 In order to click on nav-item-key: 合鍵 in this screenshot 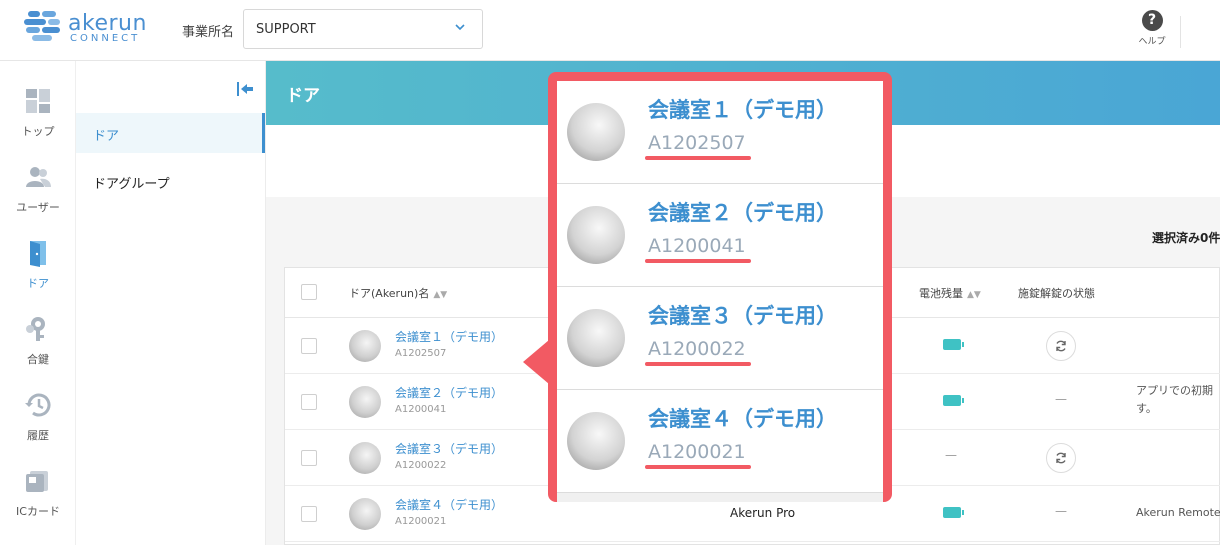, I will do `click(38, 350)`.